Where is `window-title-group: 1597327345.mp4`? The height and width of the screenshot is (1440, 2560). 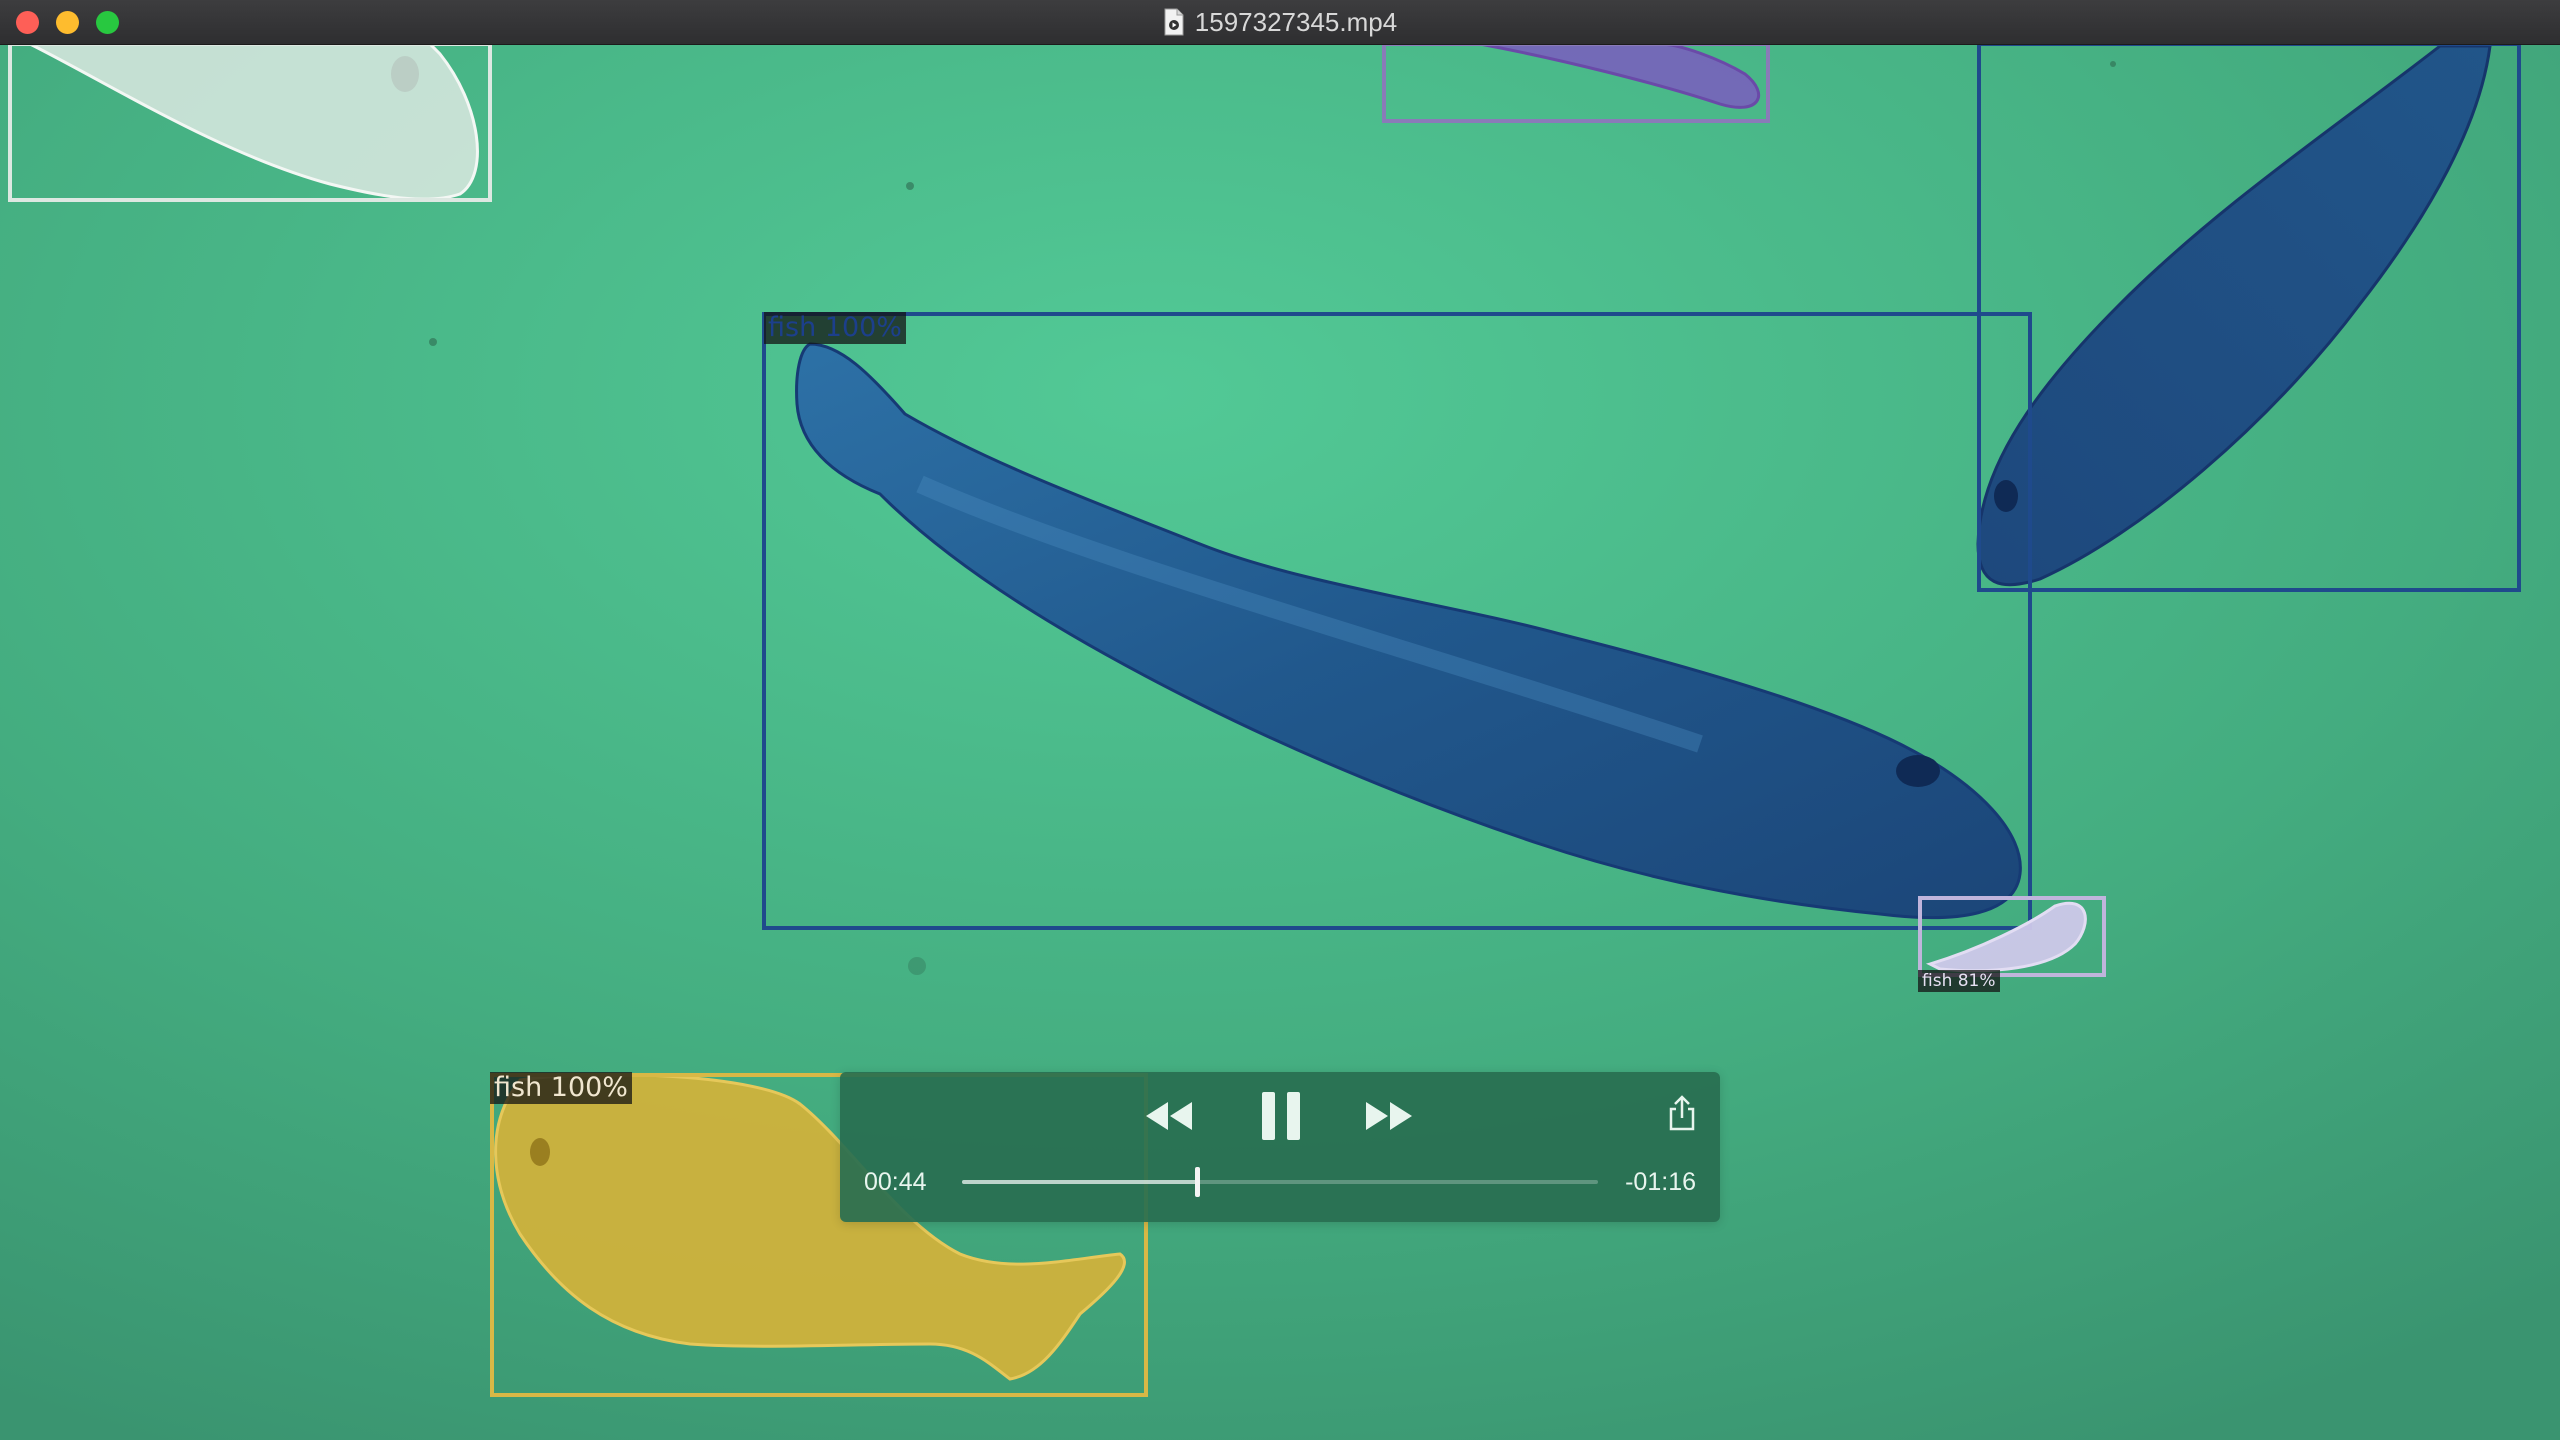
window-title-group: 1597327345.mp4 is located at coordinates (1280, 22).